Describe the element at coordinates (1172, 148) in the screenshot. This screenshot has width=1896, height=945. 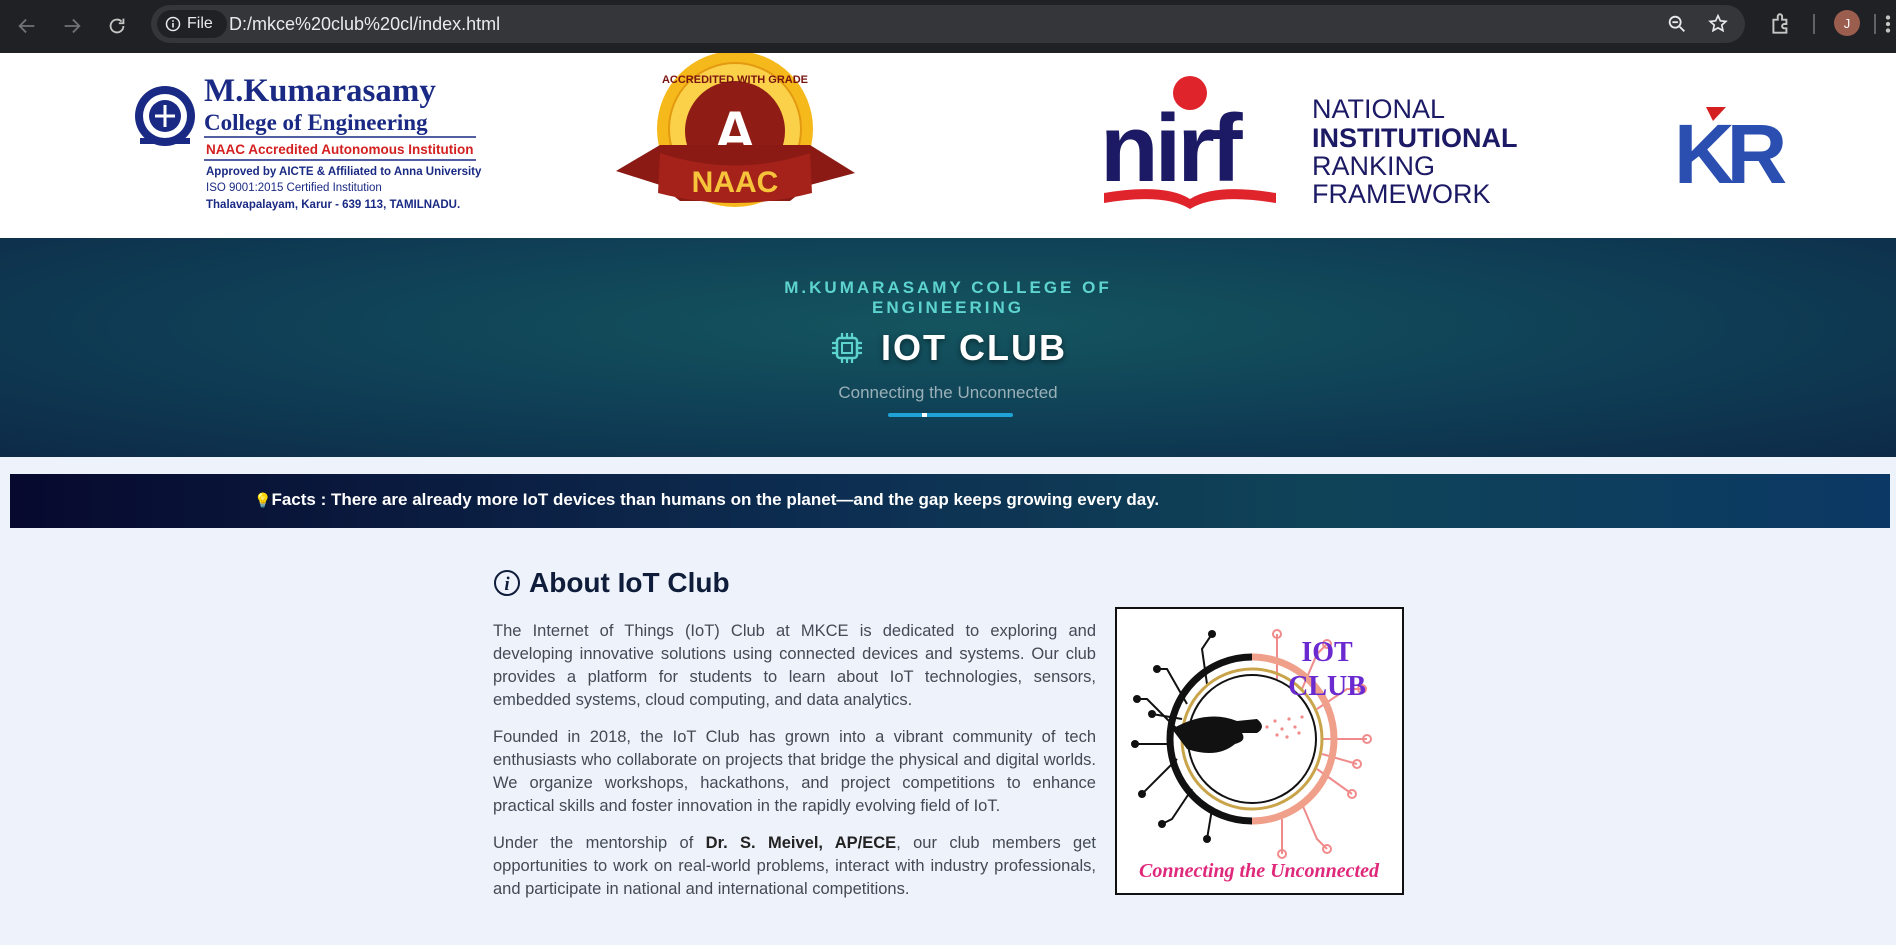
I see `nirf-mark: nirf` at that location.